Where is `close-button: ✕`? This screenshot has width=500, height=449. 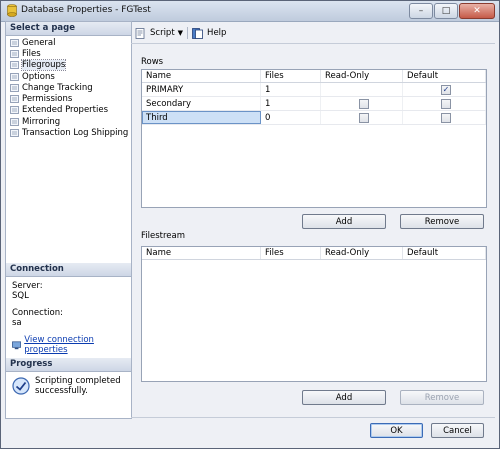 close-button: ✕ is located at coordinates (477, 11).